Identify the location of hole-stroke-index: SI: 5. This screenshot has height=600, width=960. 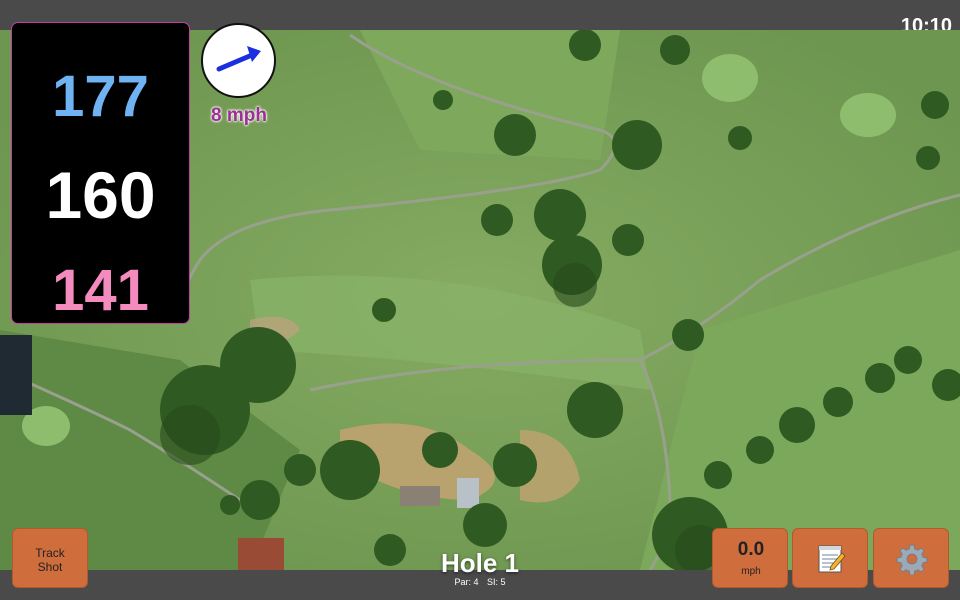
(496, 582).